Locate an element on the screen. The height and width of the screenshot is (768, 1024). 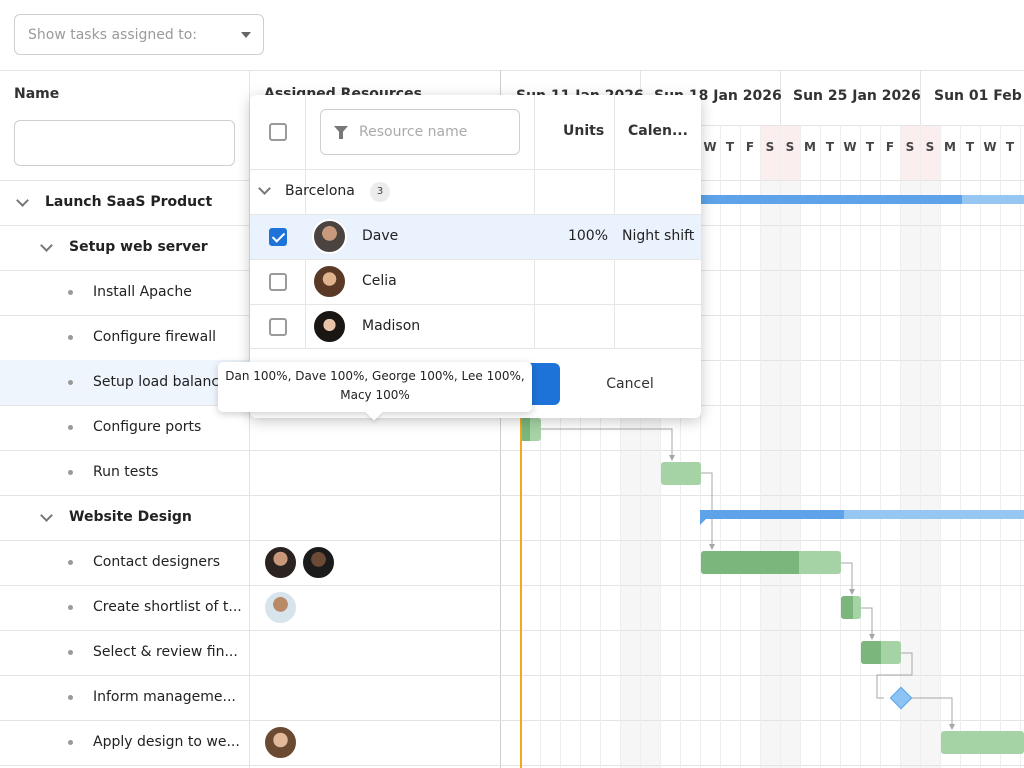
group-label: Barcelona is located at coordinates (320, 191).